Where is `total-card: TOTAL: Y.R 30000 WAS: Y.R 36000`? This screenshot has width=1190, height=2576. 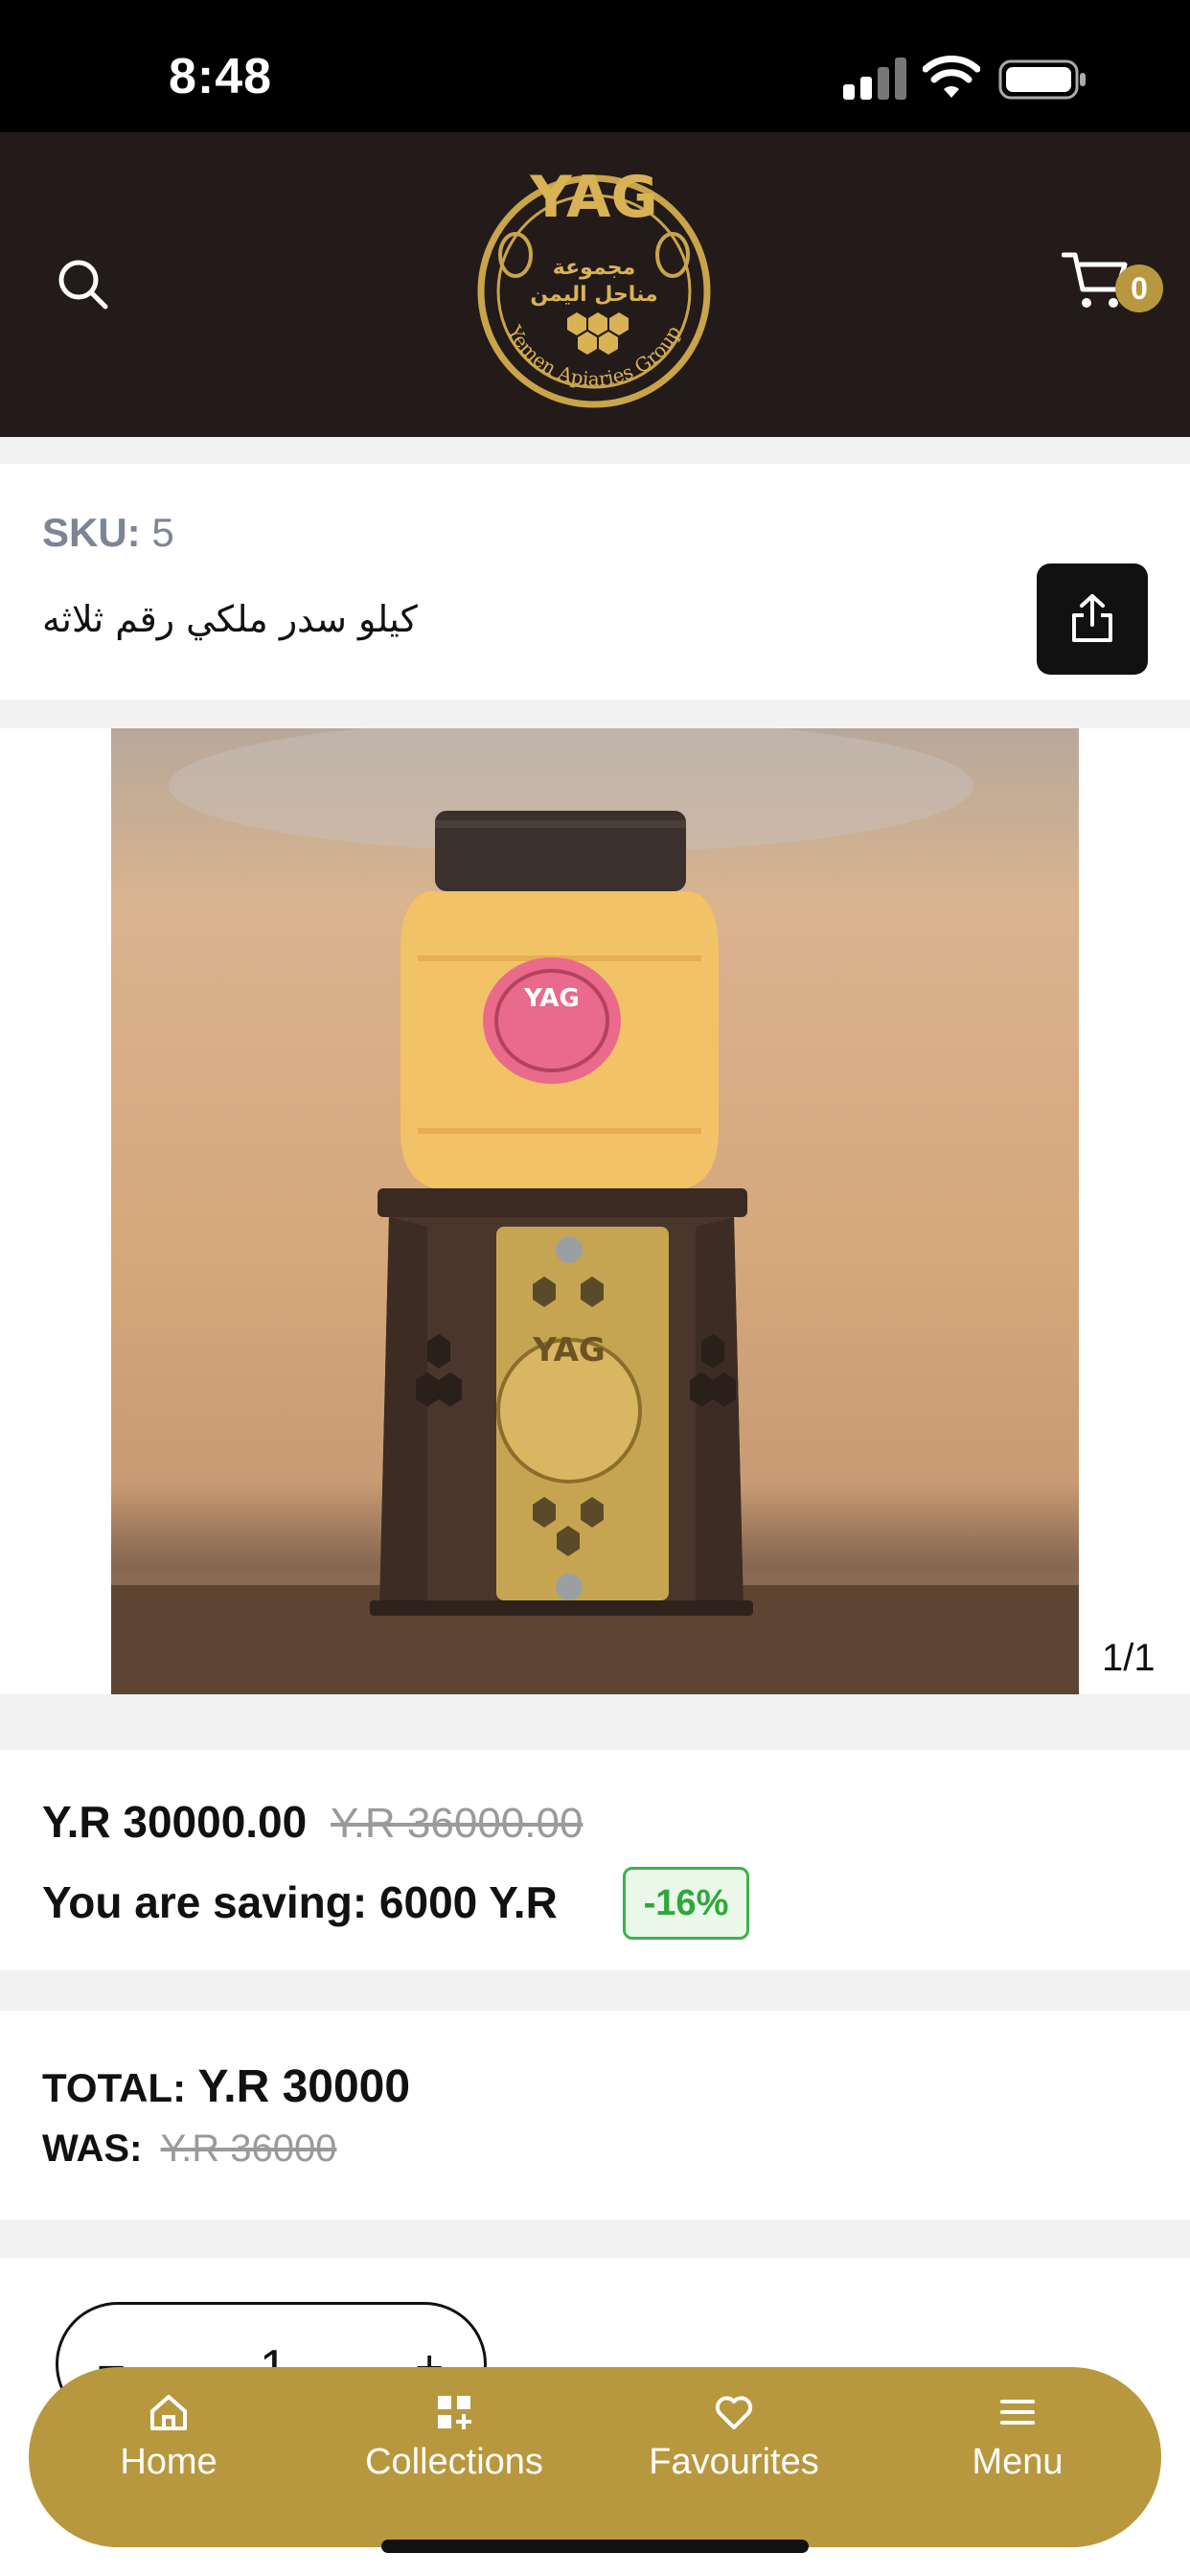 total-card: TOTAL: Y.R 30000 WAS: Y.R 36000 is located at coordinates (595, 2115).